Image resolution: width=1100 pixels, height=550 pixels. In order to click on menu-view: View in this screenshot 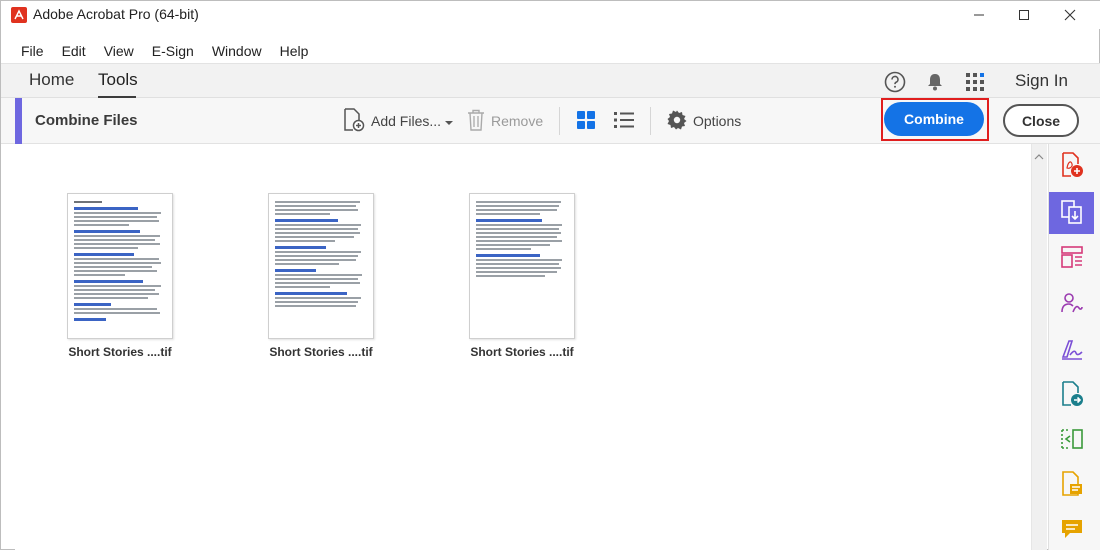, I will do `click(116, 51)`.